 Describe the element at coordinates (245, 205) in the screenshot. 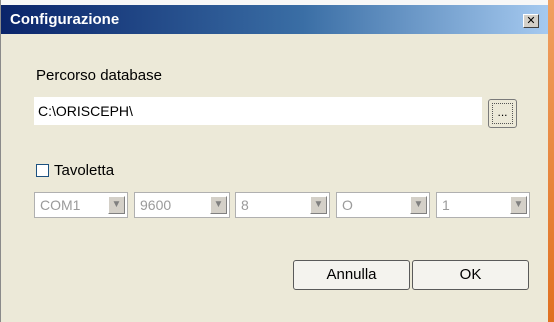

I see `data-bits-value: 8` at that location.